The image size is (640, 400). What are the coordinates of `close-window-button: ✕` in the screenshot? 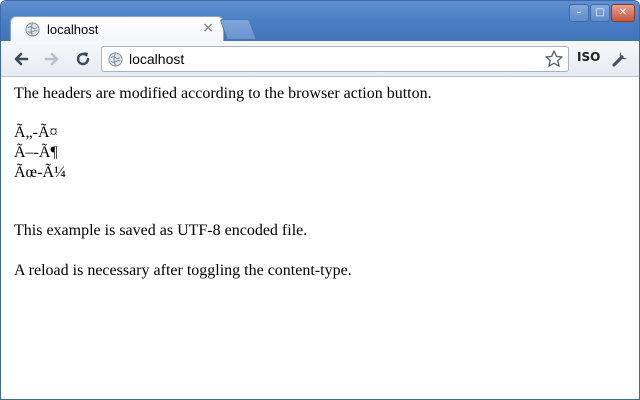 It's located at (623, 13).